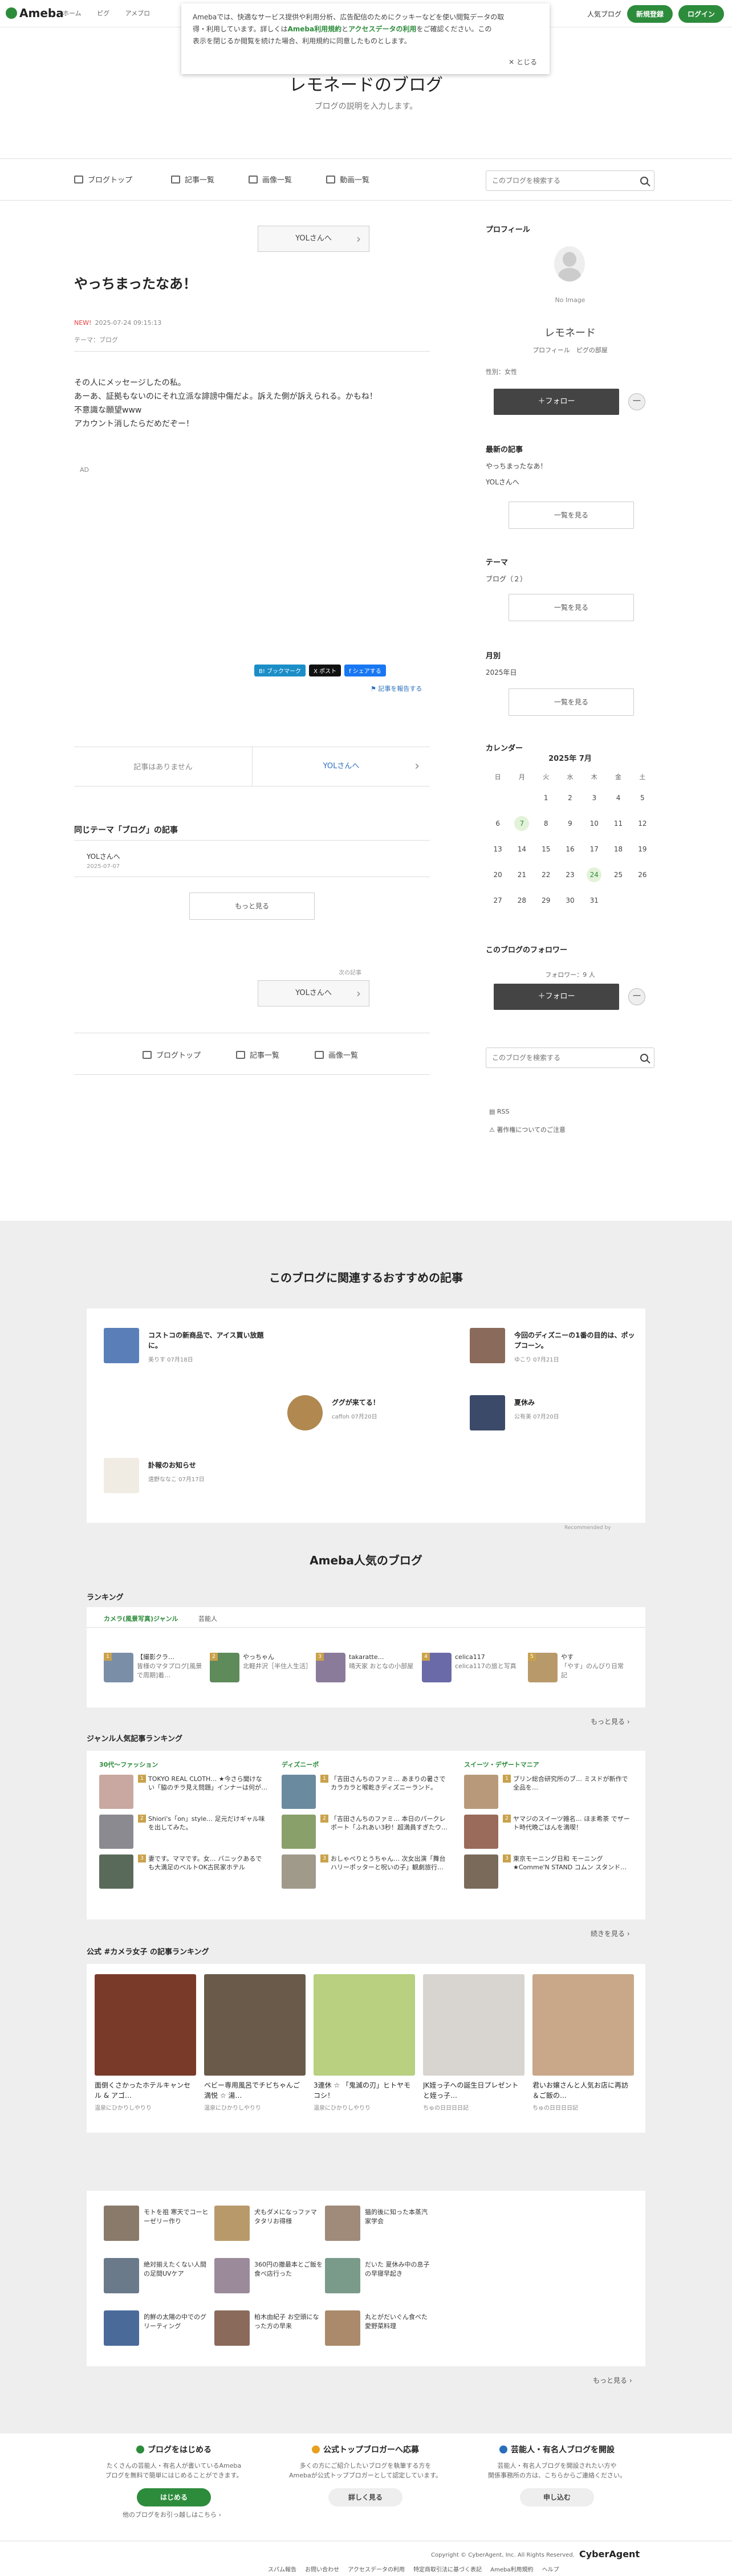 This screenshot has width=732, height=2576. I want to click on x-post-button: X ポスト, so click(325, 670).